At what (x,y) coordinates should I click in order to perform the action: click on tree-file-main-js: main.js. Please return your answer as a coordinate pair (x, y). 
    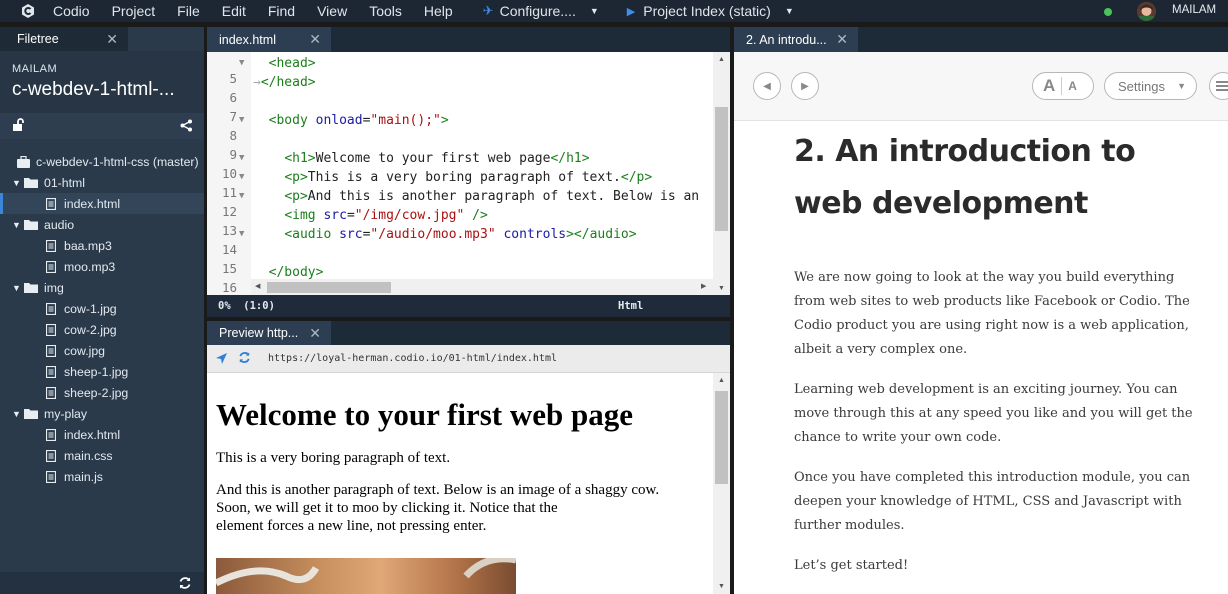
    Looking at the image, I should click on (102, 476).